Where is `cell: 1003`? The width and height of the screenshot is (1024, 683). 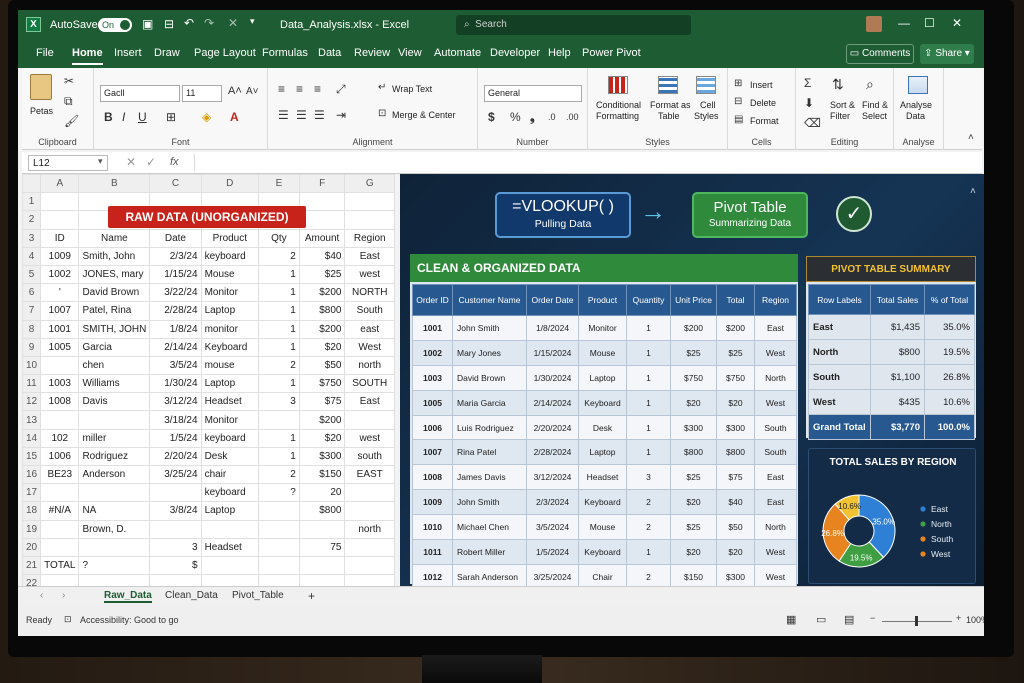
cell: 1003 is located at coordinates (60, 384).